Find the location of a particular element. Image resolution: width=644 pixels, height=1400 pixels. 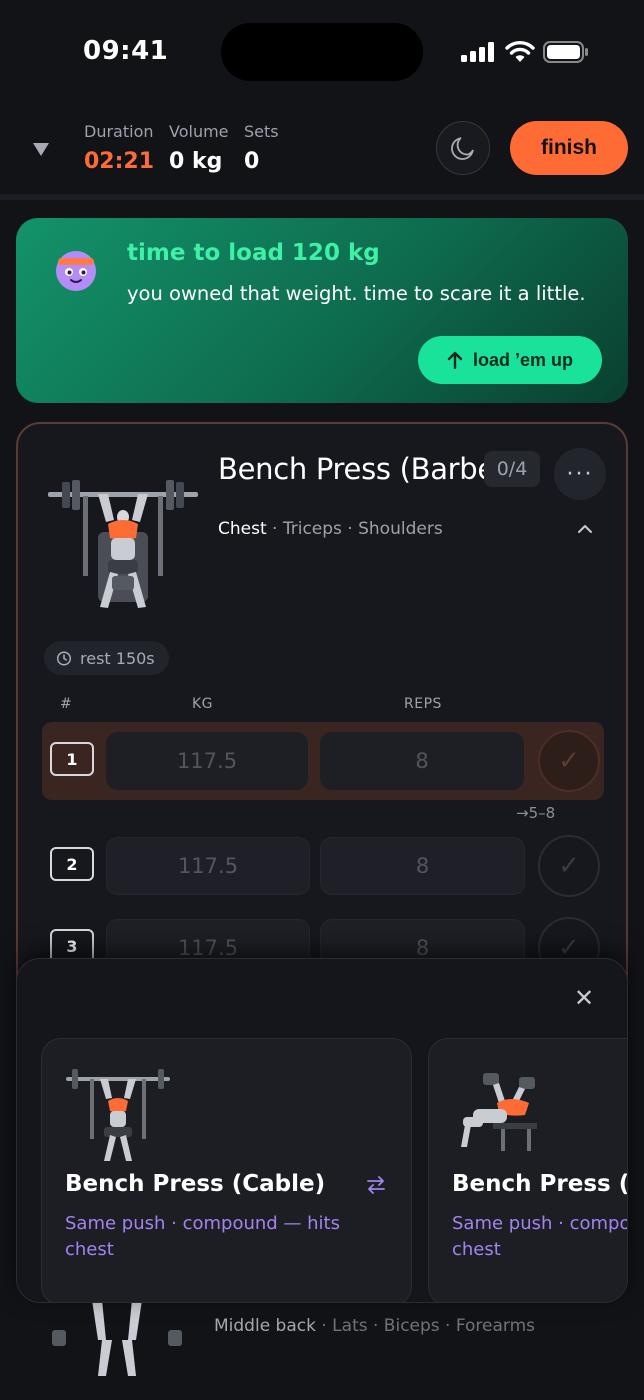

dark-mode-button is located at coordinates (463, 148).